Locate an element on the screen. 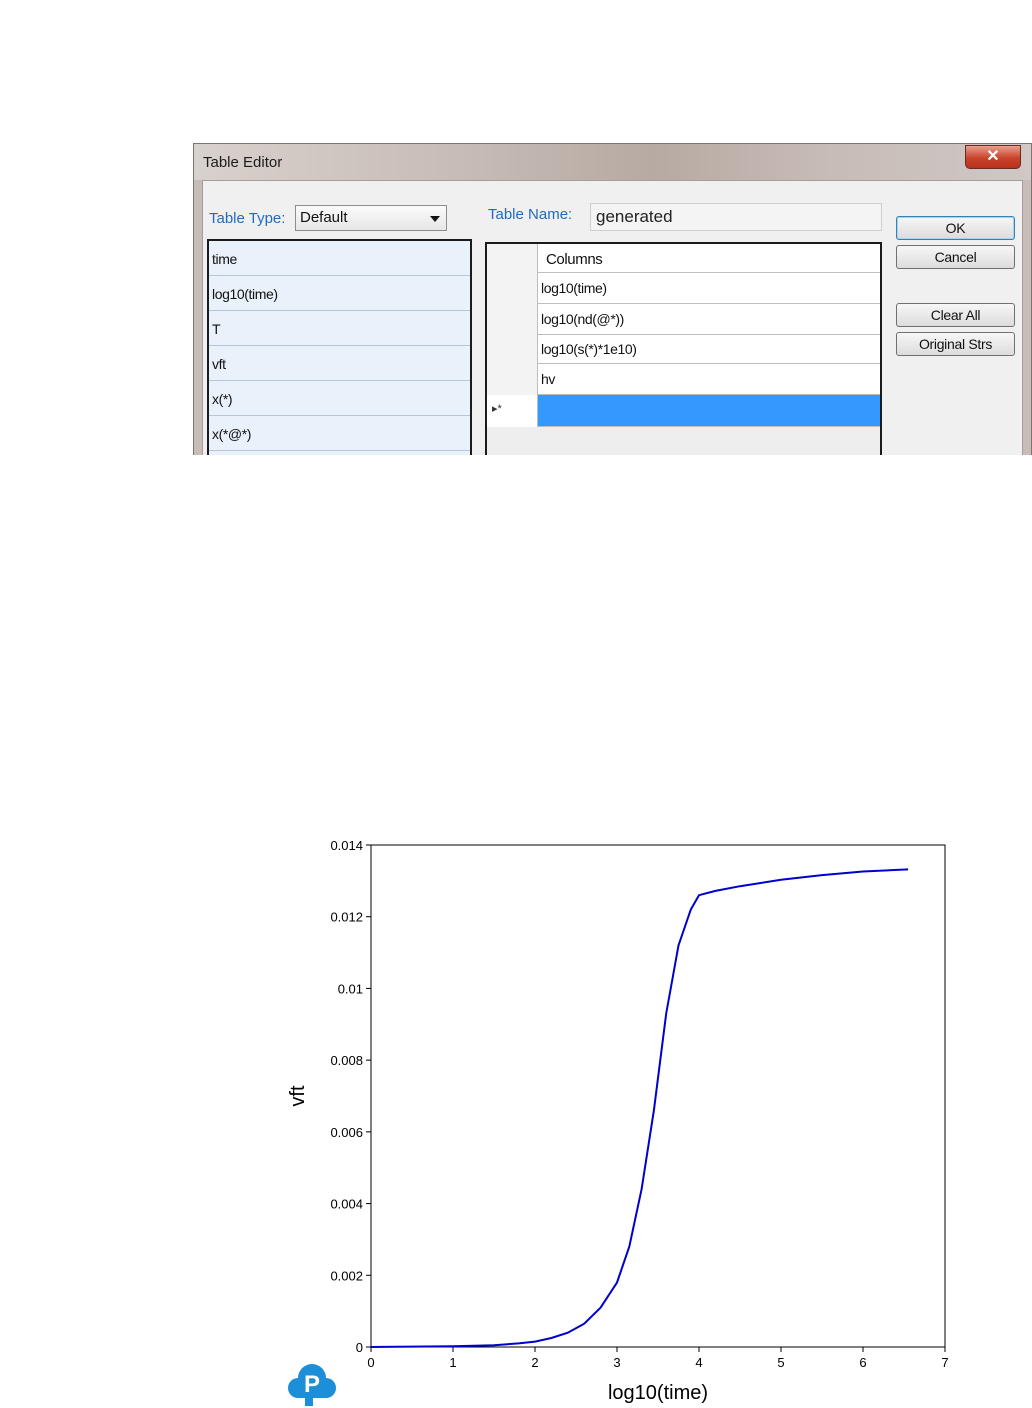 The image size is (1032, 1408). x-axis-label: log10(time) is located at coordinates (658, 1393).